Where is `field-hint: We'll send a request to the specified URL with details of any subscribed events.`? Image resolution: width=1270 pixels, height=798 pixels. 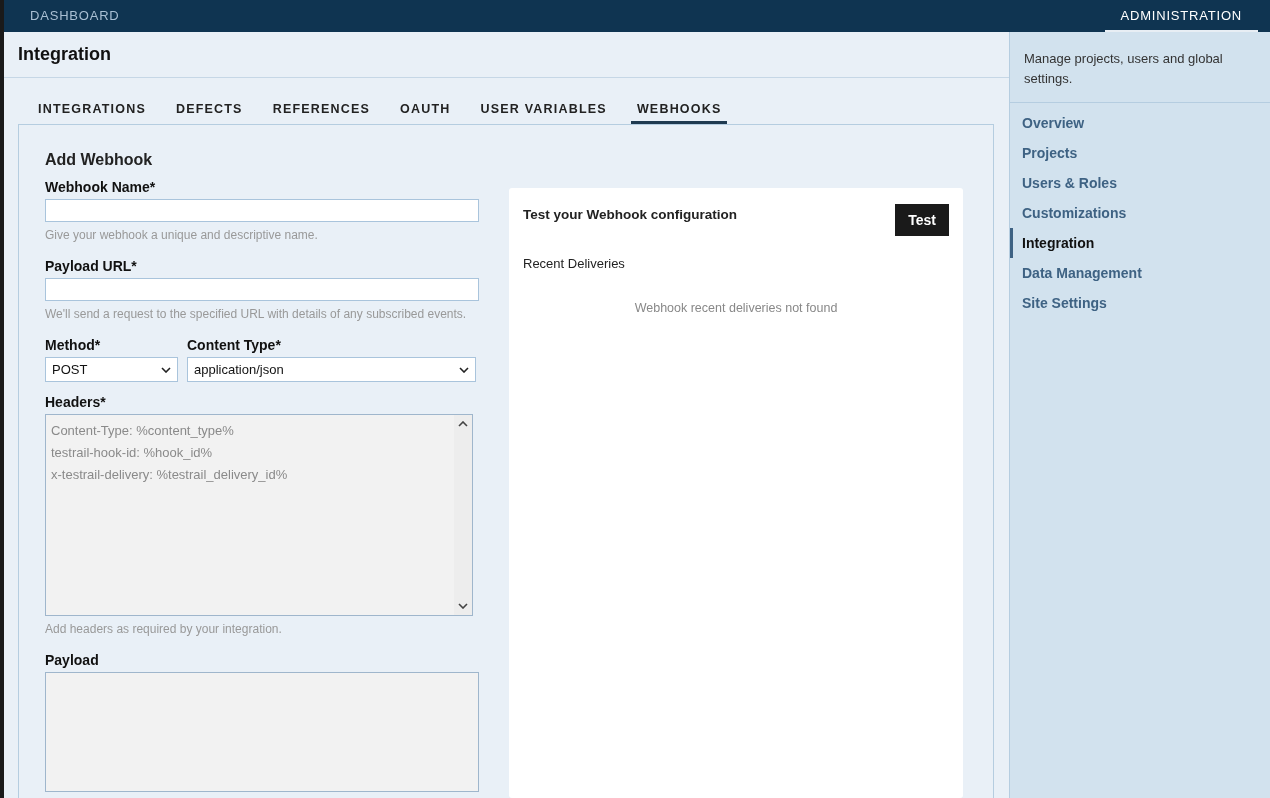
field-hint: We'll send a request to the specified URL with details of any subscribed events. is located at coordinates (256, 314).